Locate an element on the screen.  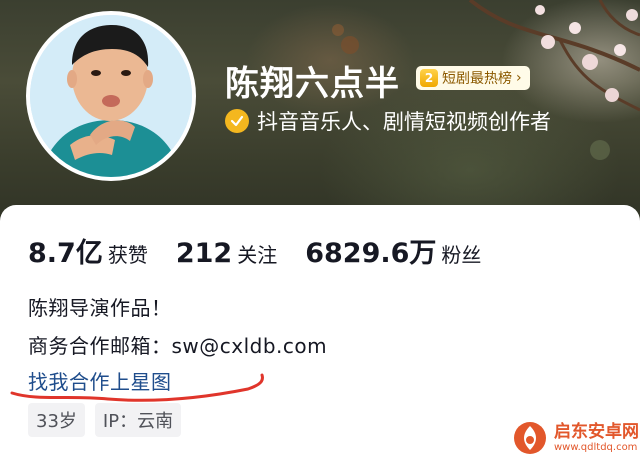
hot-rank-badge: 2 短剧最热榜 › is located at coordinates (473, 78).